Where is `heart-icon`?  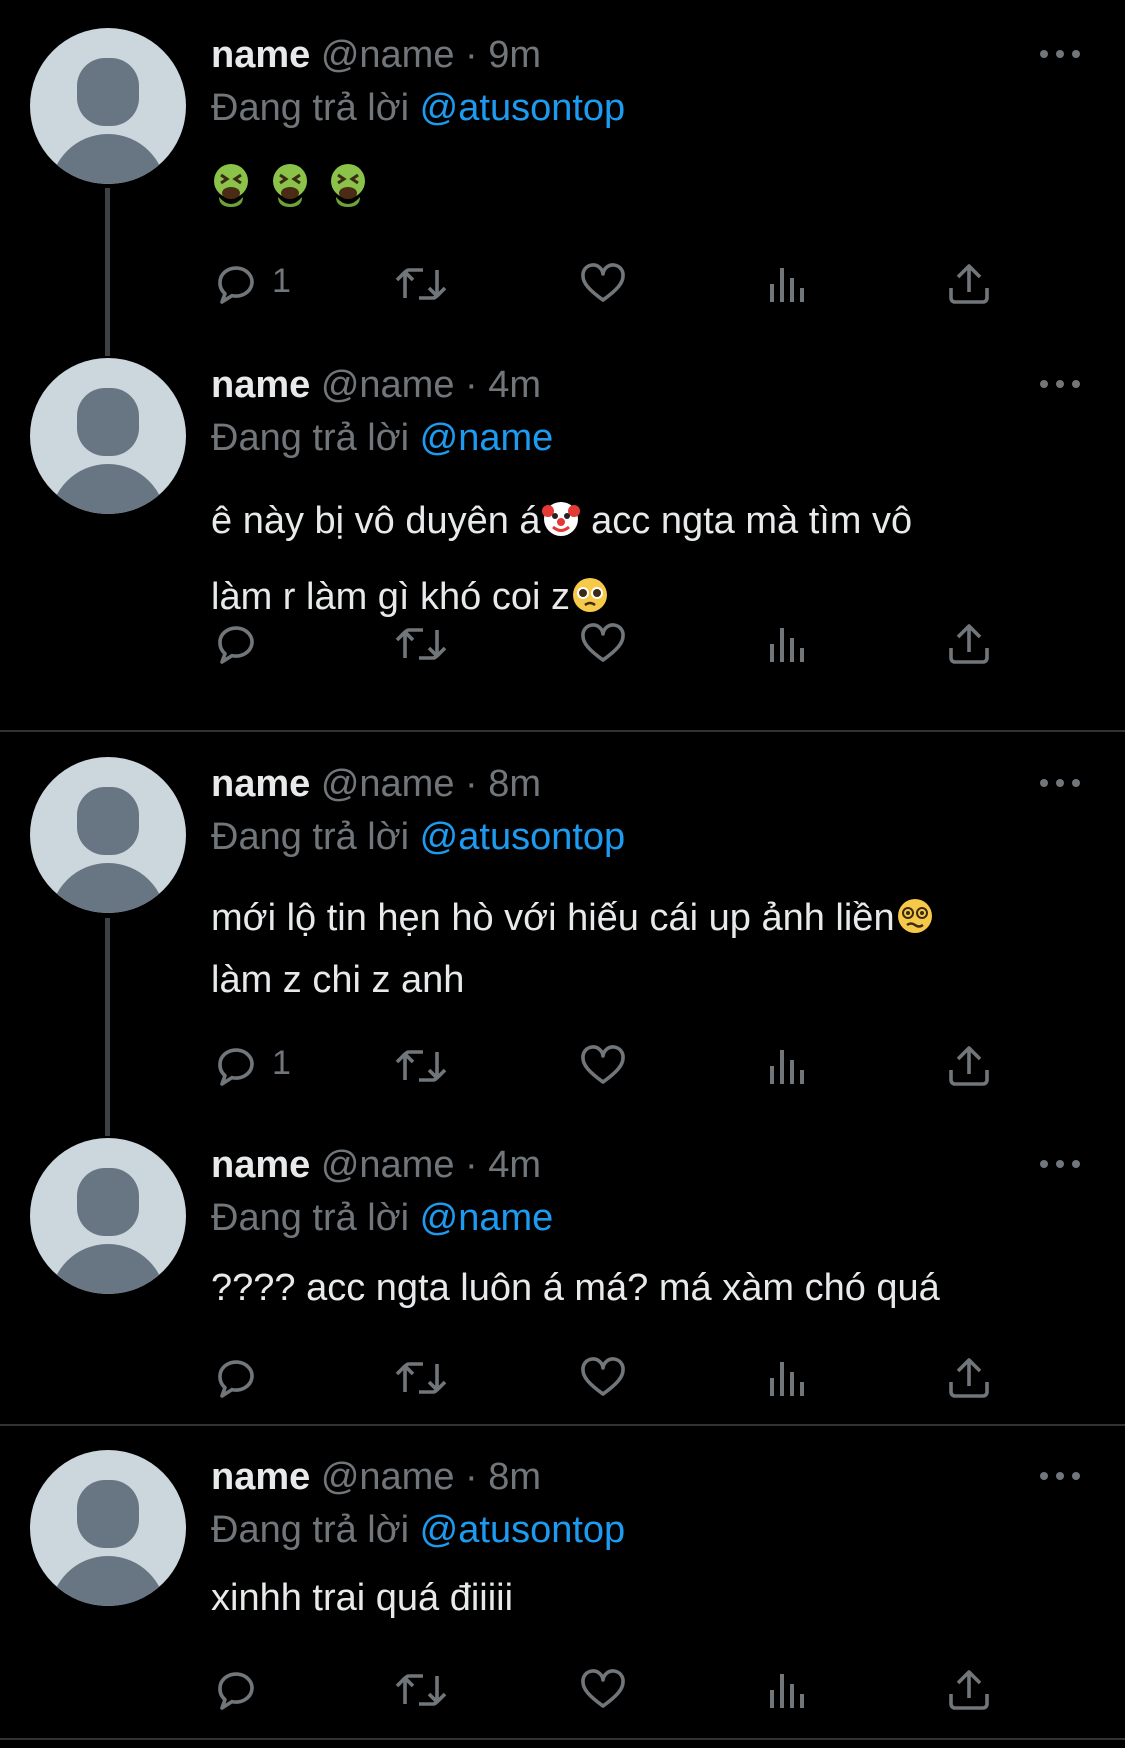
heart-icon is located at coordinates (603, 1688).